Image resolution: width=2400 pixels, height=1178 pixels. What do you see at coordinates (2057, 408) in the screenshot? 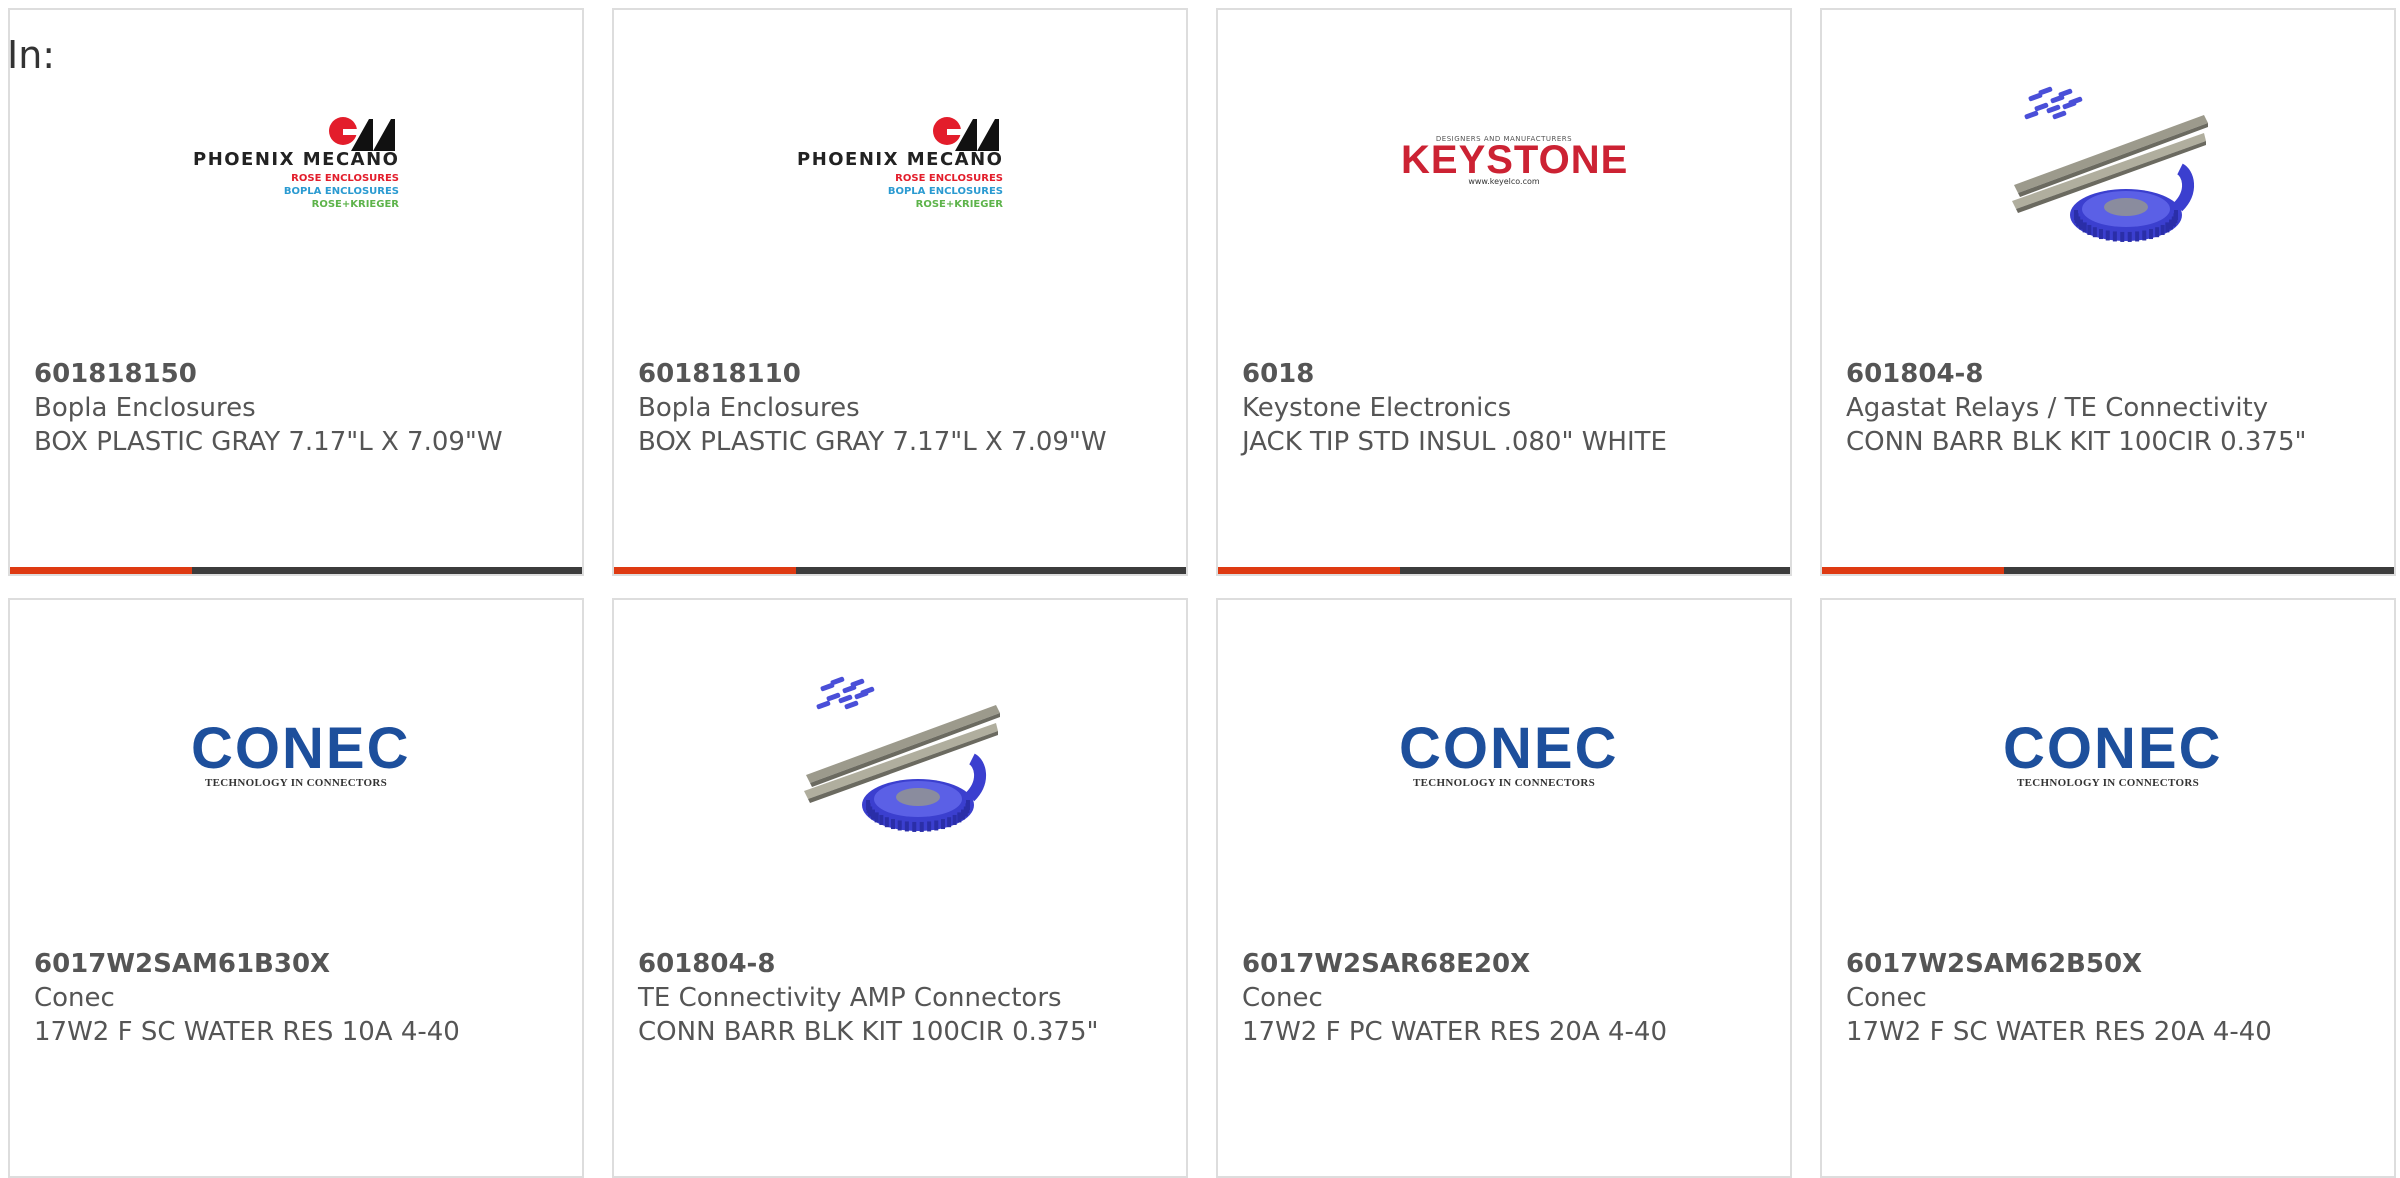
I see `manufacturer-name: Agastat Relays / TE Connectivity` at bounding box center [2057, 408].